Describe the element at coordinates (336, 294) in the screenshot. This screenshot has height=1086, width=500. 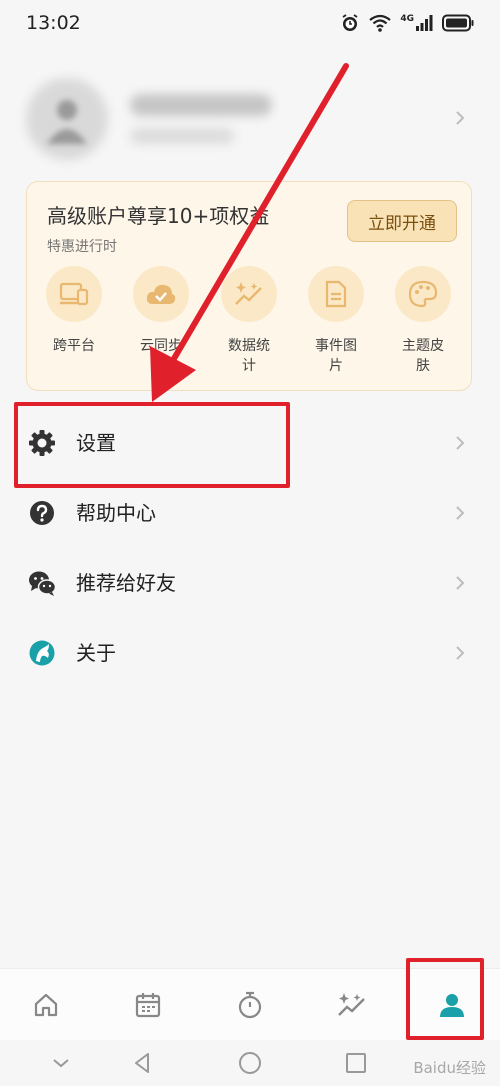
I see `document-icon` at that location.